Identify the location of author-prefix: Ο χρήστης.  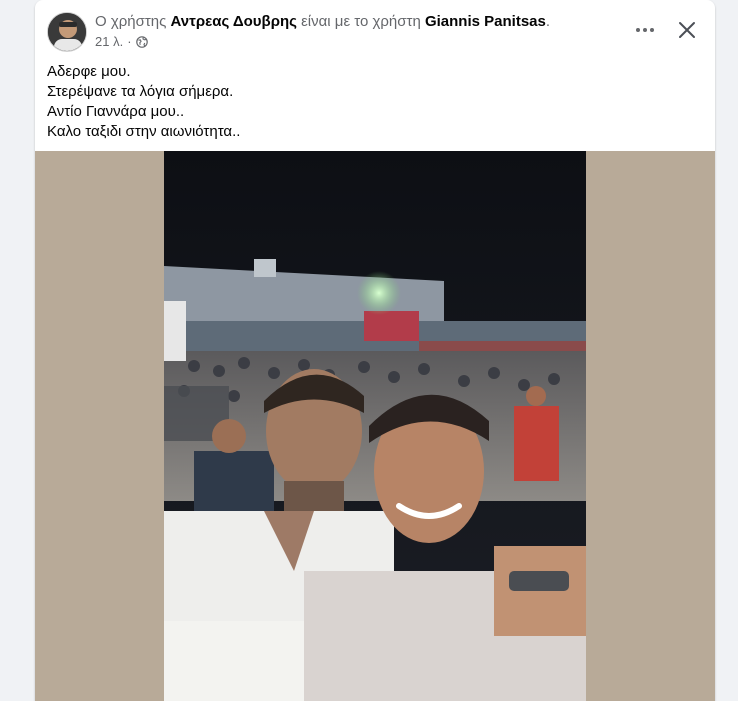
(133, 21).